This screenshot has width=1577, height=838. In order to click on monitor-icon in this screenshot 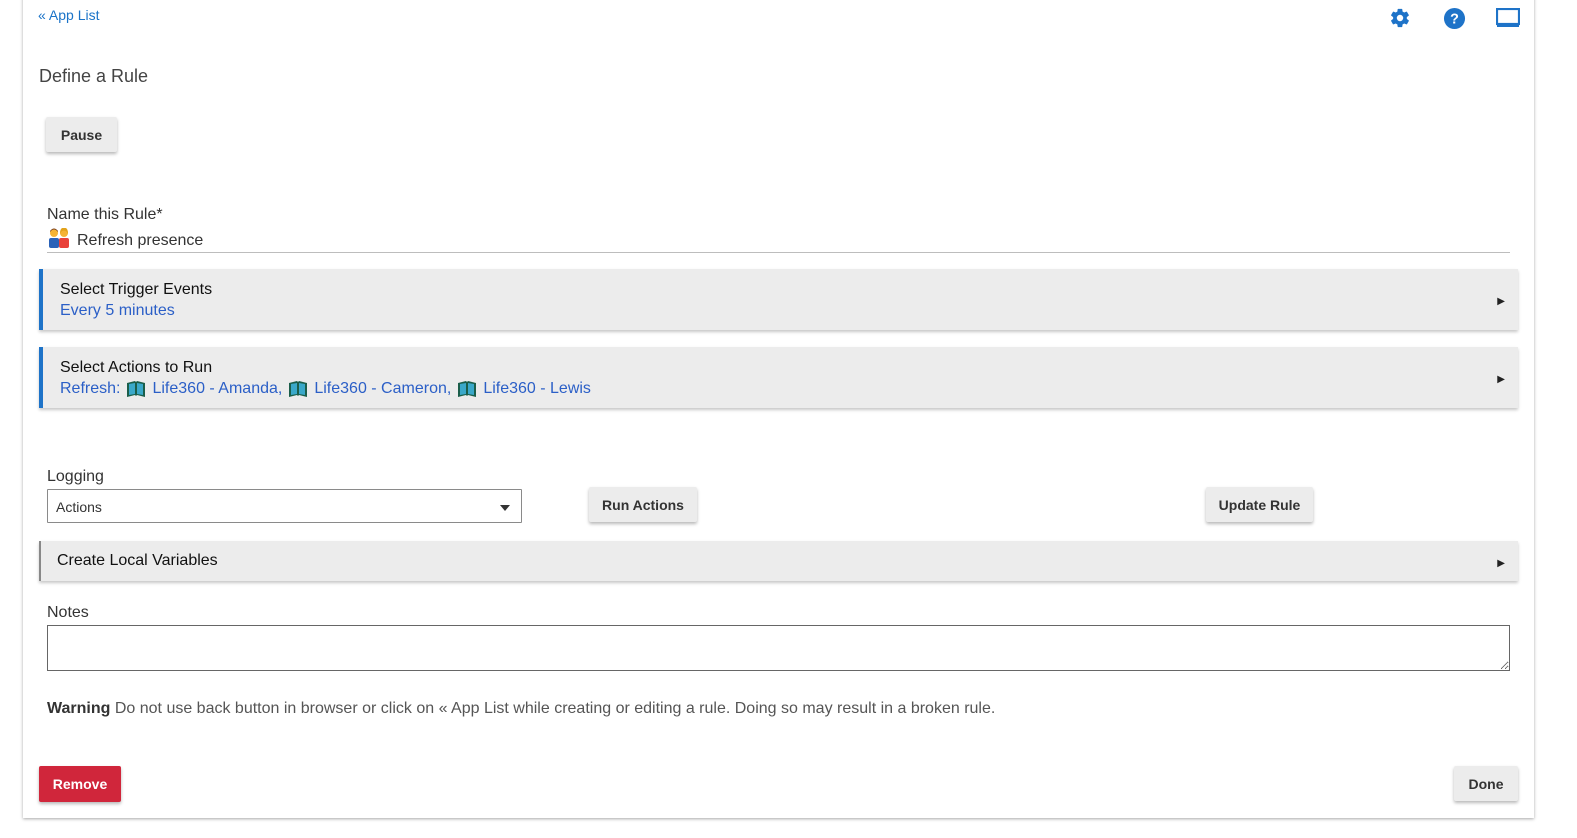, I will do `click(1508, 18)`.